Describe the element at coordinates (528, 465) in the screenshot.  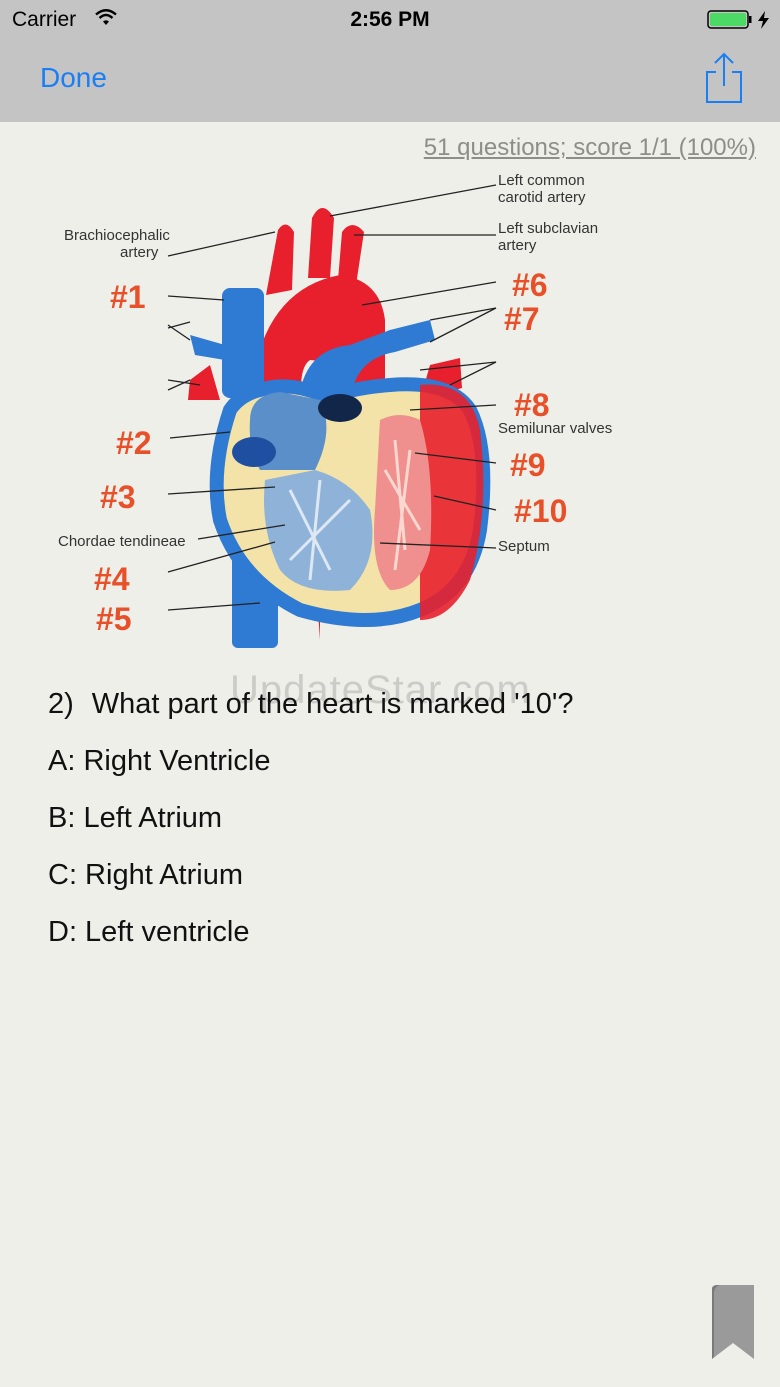
I see `marker-9: #9` at that location.